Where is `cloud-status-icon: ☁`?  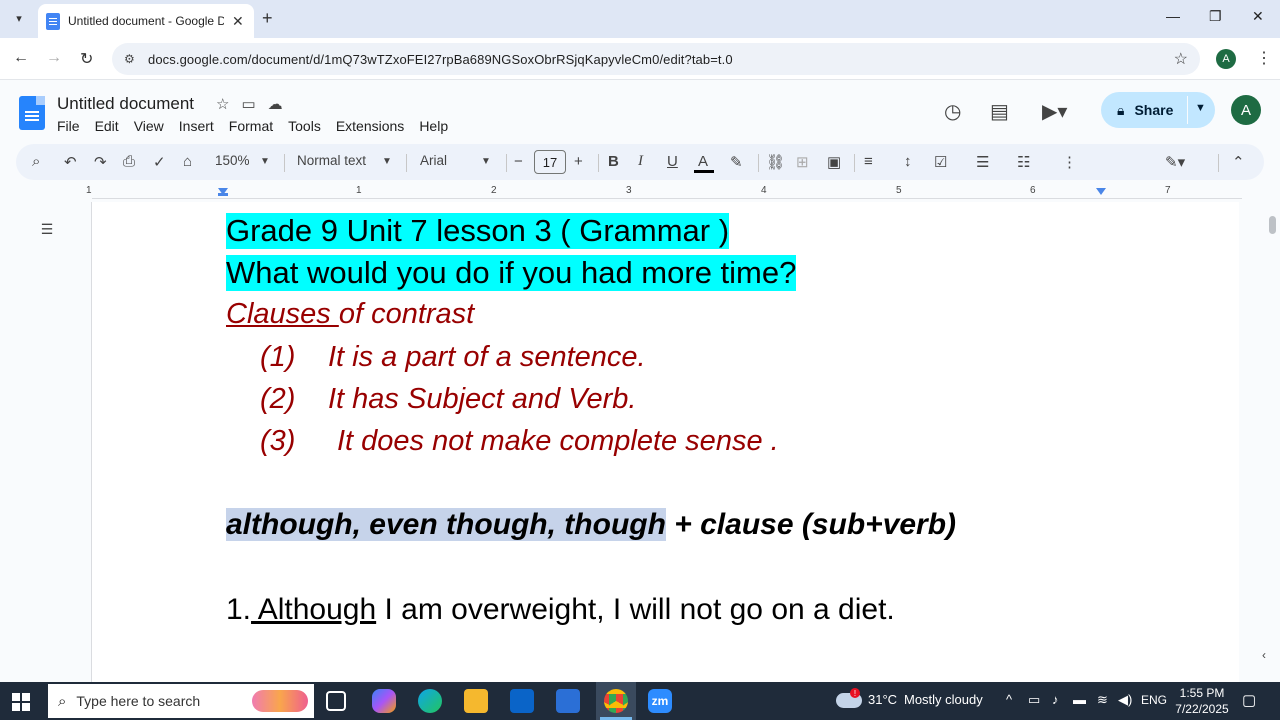 cloud-status-icon: ☁ is located at coordinates (275, 104).